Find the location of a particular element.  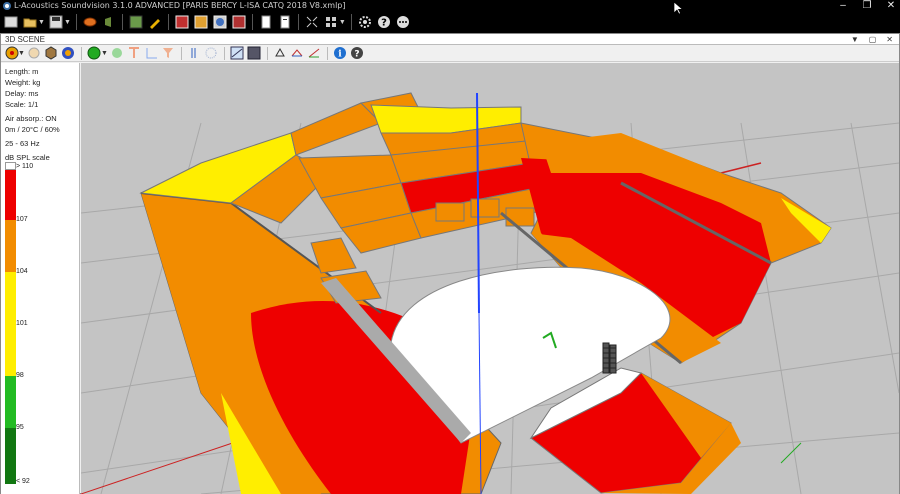

save-icon is located at coordinates (56, 22).